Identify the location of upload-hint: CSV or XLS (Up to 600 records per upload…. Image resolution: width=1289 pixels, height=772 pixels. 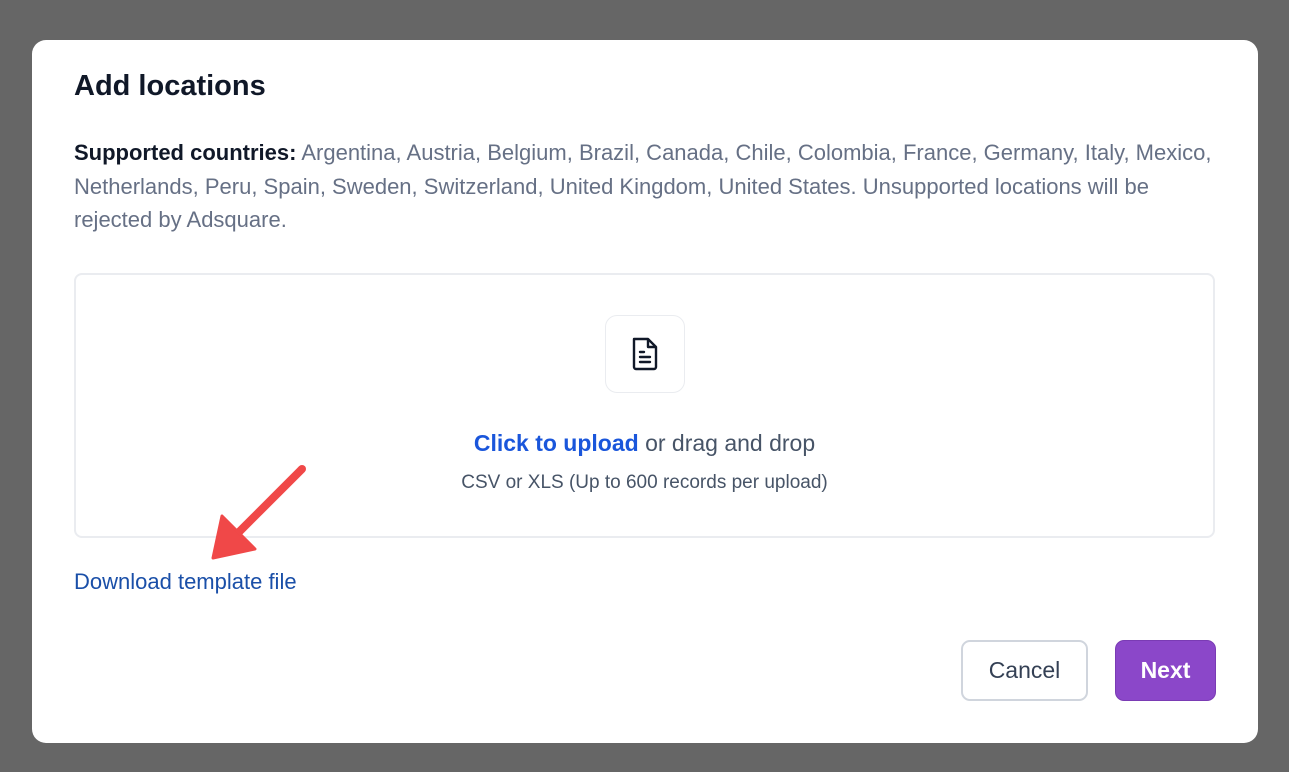
(644, 482).